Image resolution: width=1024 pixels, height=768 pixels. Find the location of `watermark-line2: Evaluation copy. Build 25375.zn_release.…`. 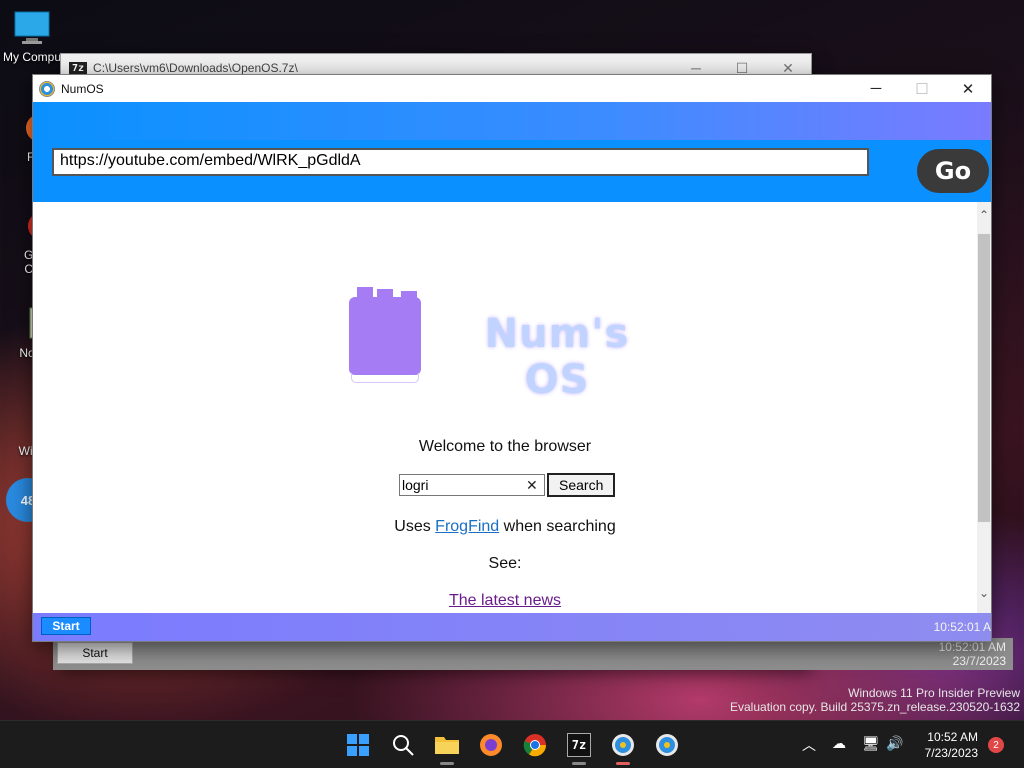

watermark-line2: Evaluation copy. Build 25375.zn_release.… is located at coordinates (875, 707).